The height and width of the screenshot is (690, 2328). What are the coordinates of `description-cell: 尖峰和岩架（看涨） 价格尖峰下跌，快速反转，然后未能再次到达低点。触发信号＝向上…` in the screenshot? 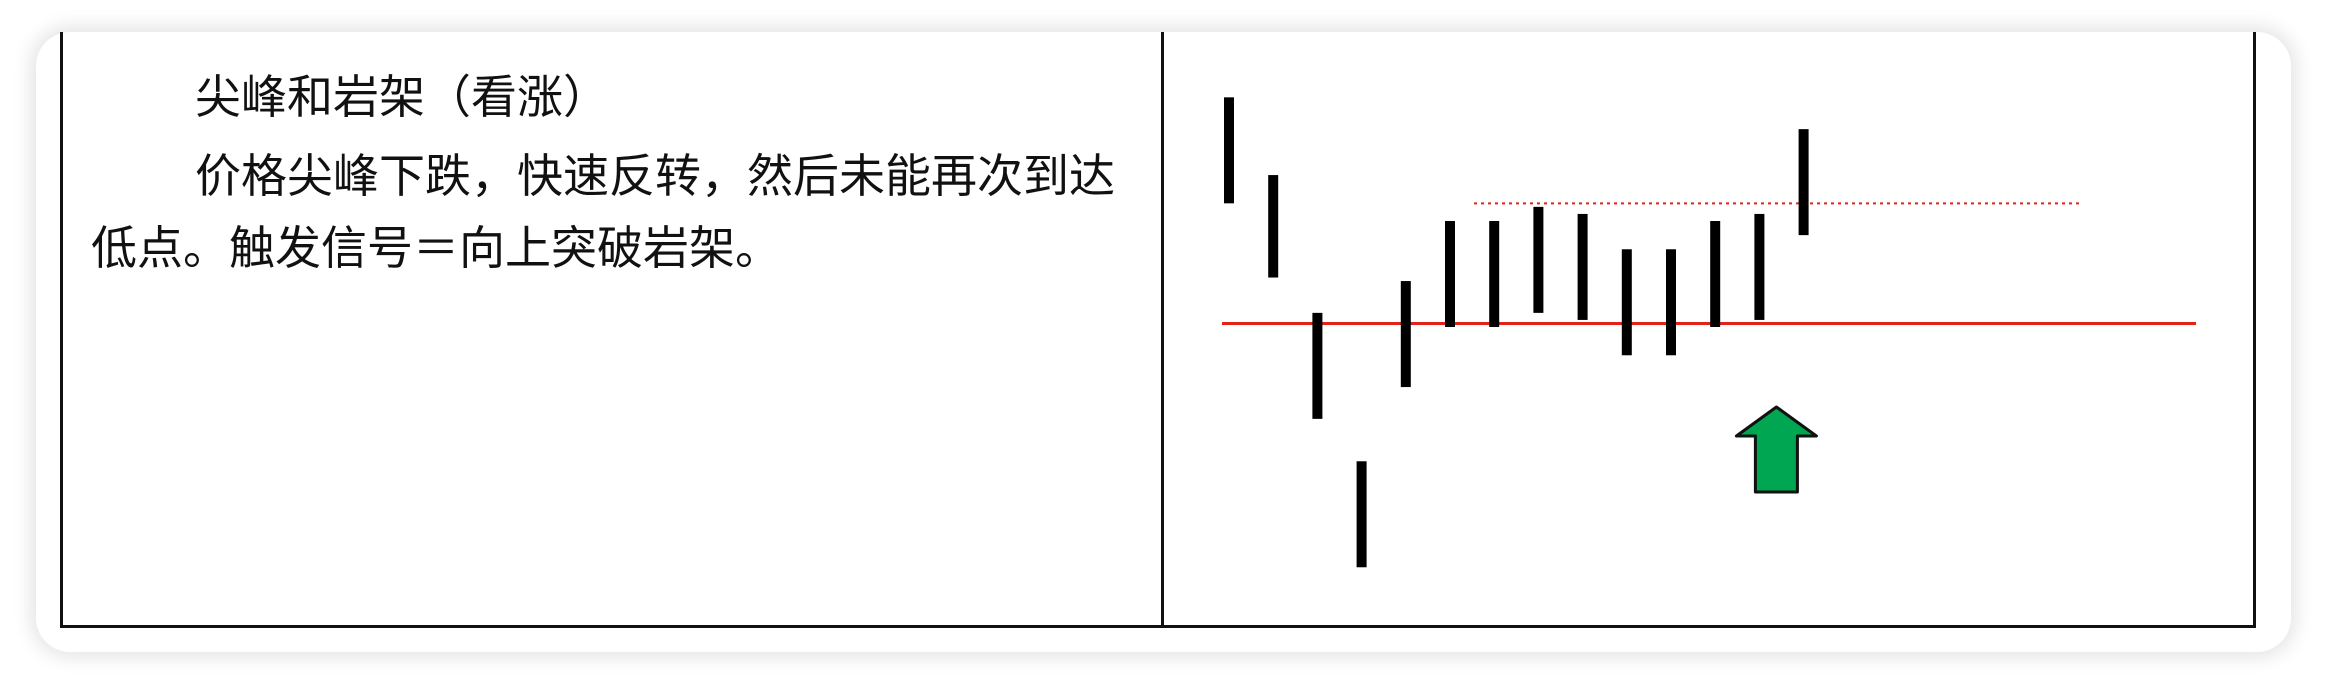 It's located at (621, 176).